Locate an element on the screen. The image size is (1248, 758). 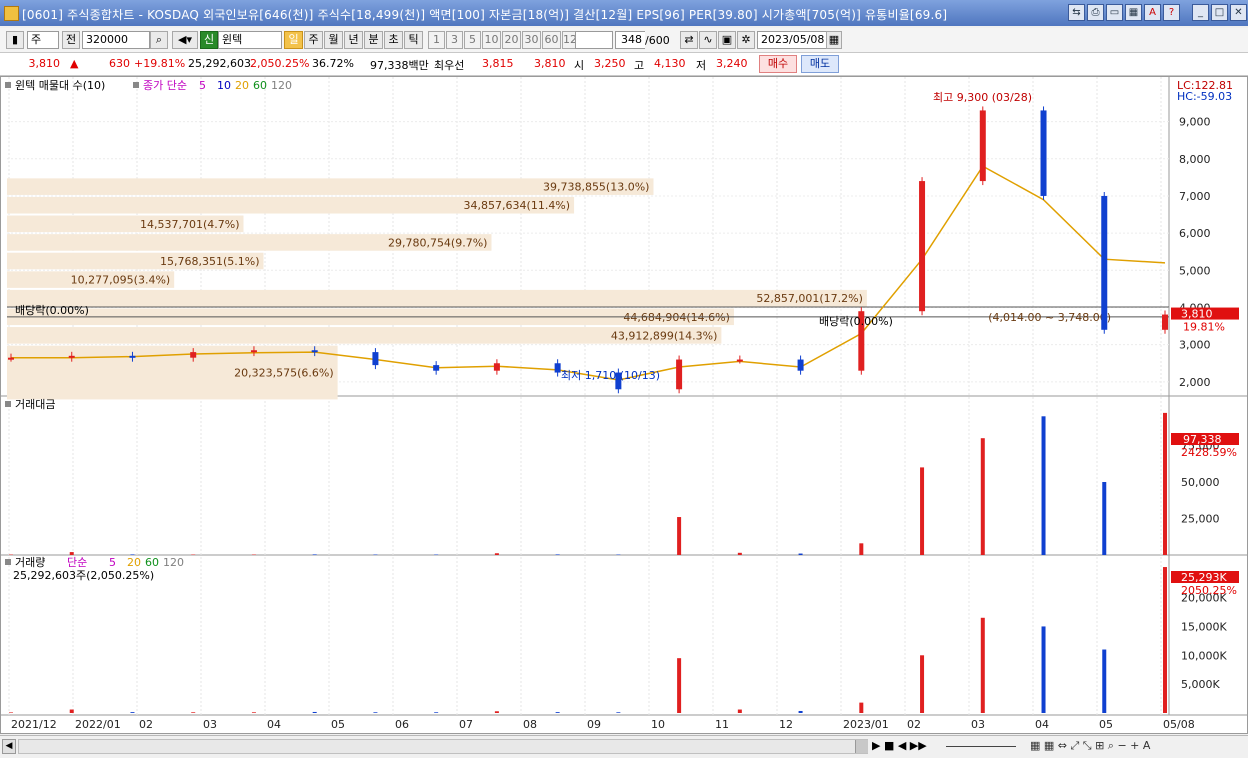
profile-range-label: (4,014.00 ~ 3,748.00) is located at coordinates (1049, 317).